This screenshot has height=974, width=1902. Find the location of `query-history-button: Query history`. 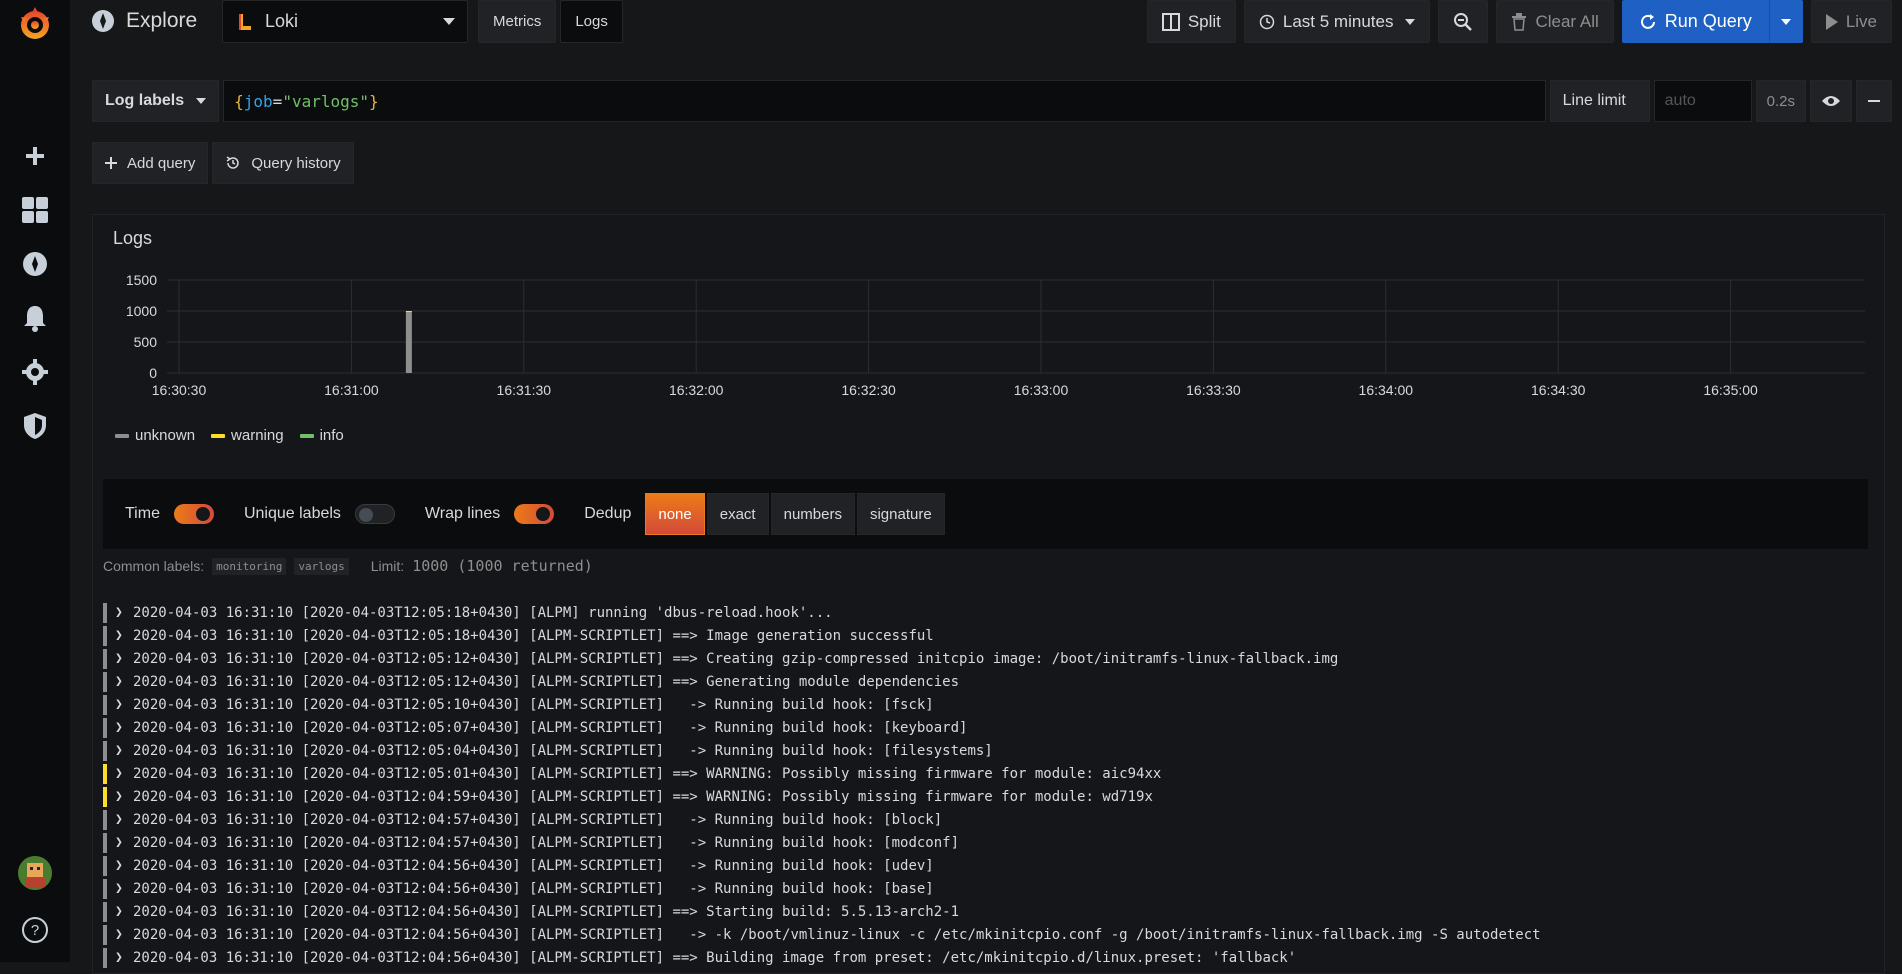

query-history-button: Query history is located at coordinates (283, 163).